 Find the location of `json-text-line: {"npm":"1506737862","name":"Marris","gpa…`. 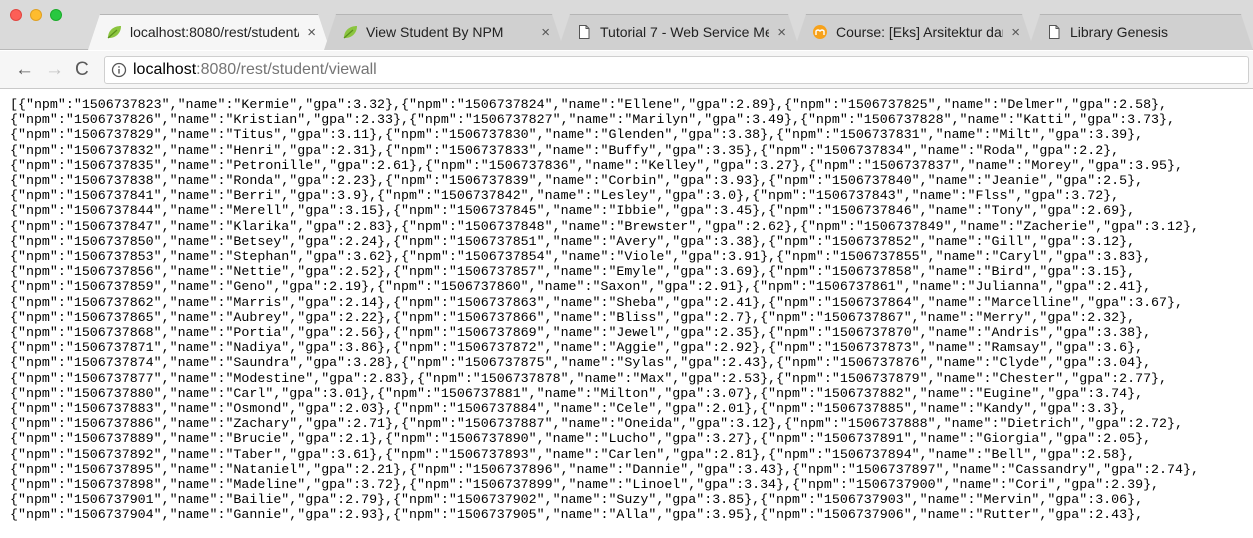

json-text-line: {"npm":"1506737862","name":"Marris","gpa… is located at coordinates (596, 302).